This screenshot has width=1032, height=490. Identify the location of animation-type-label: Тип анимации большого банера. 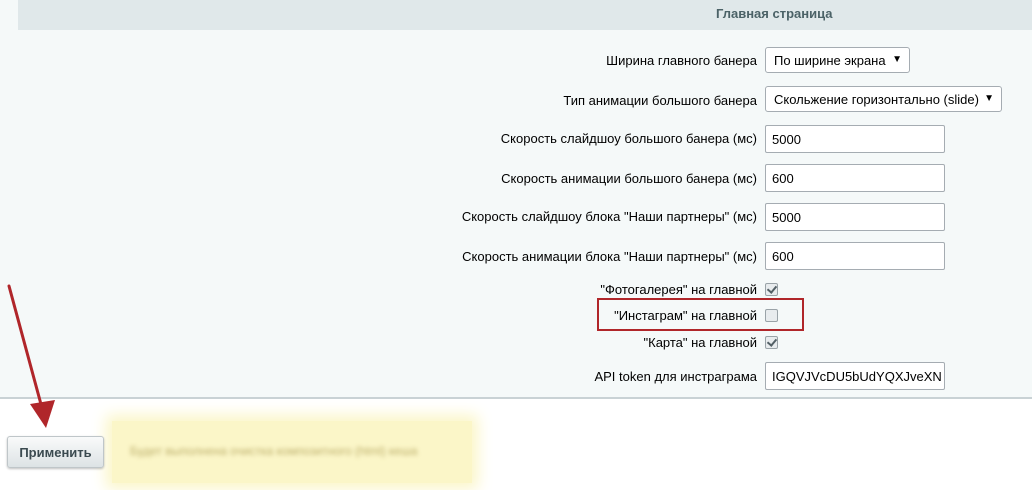
(660, 100).